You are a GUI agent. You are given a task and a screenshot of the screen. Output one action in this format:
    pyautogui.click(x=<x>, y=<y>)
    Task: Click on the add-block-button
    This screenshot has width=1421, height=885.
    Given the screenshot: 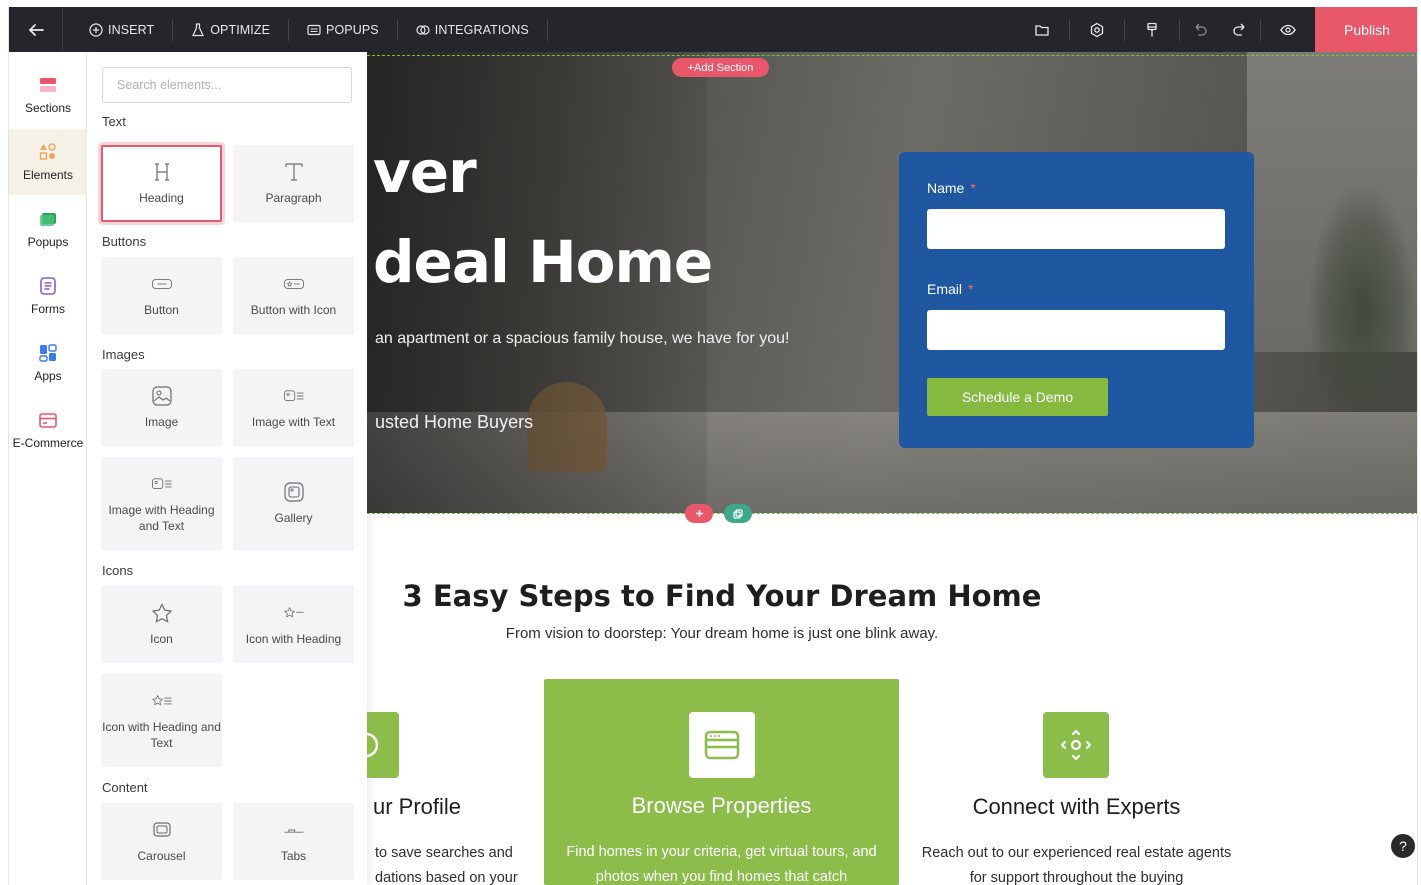 What is the action you would take?
    pyautogui.click(x=699, y=513)
    